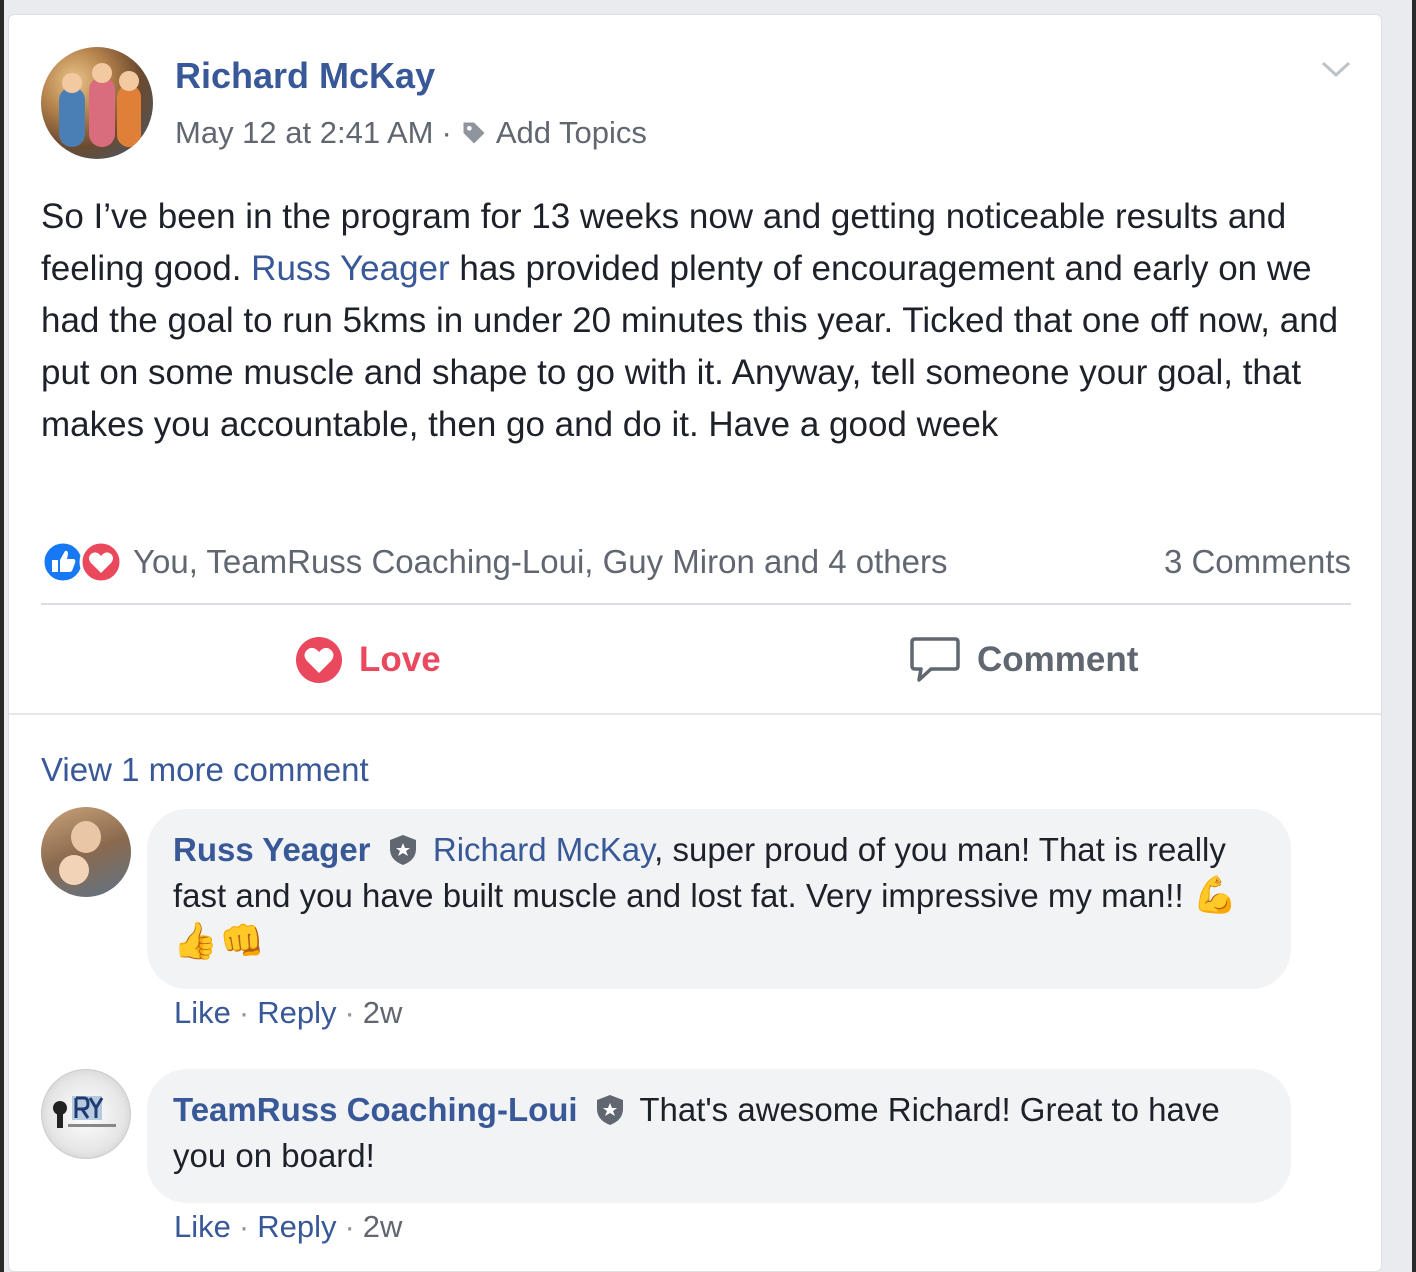  What do you see at coordinates (543, 849) in the screenshot?
I see `comment-mention-link: Richard McKay` at bounding box center [543, 849].